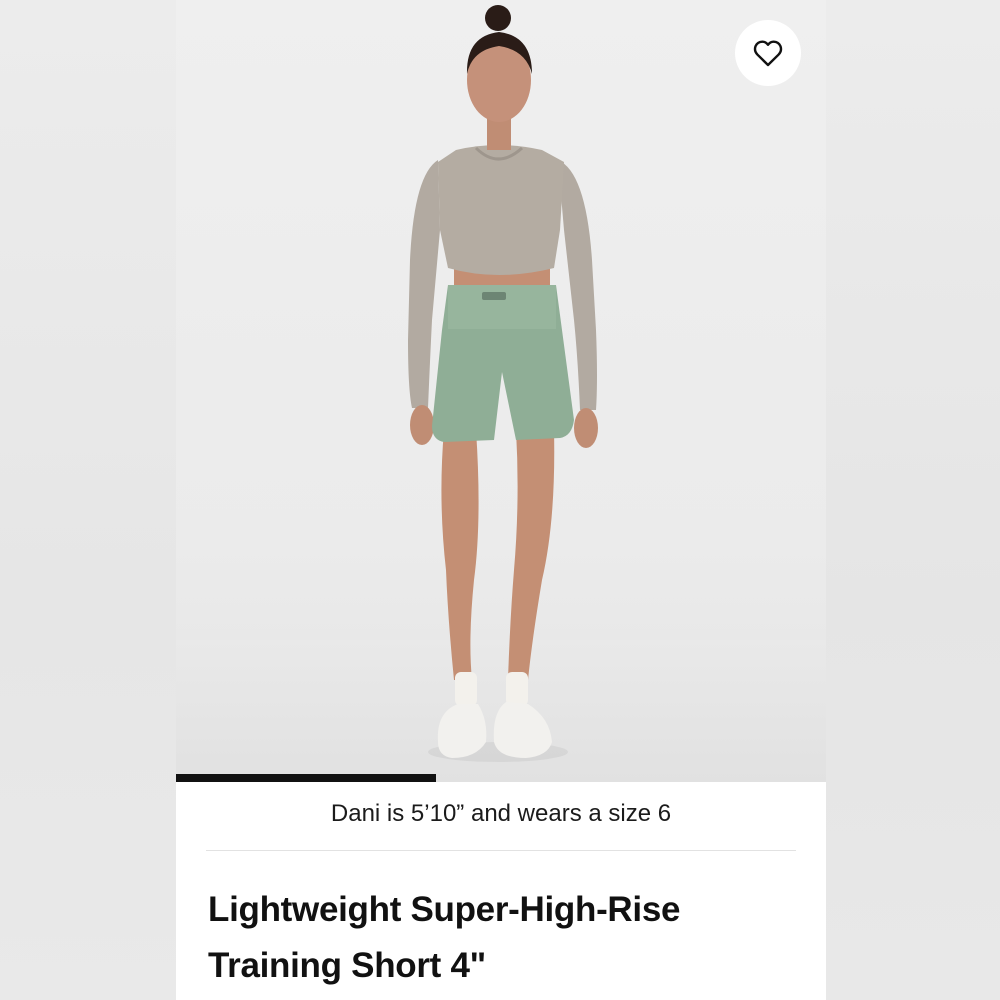 This screenshot has width=1000, height=1000. What do you see at coordinates (306, 778) in the screenshot?
I see `gallery-progress-fill` at bounding box center [306, 778].